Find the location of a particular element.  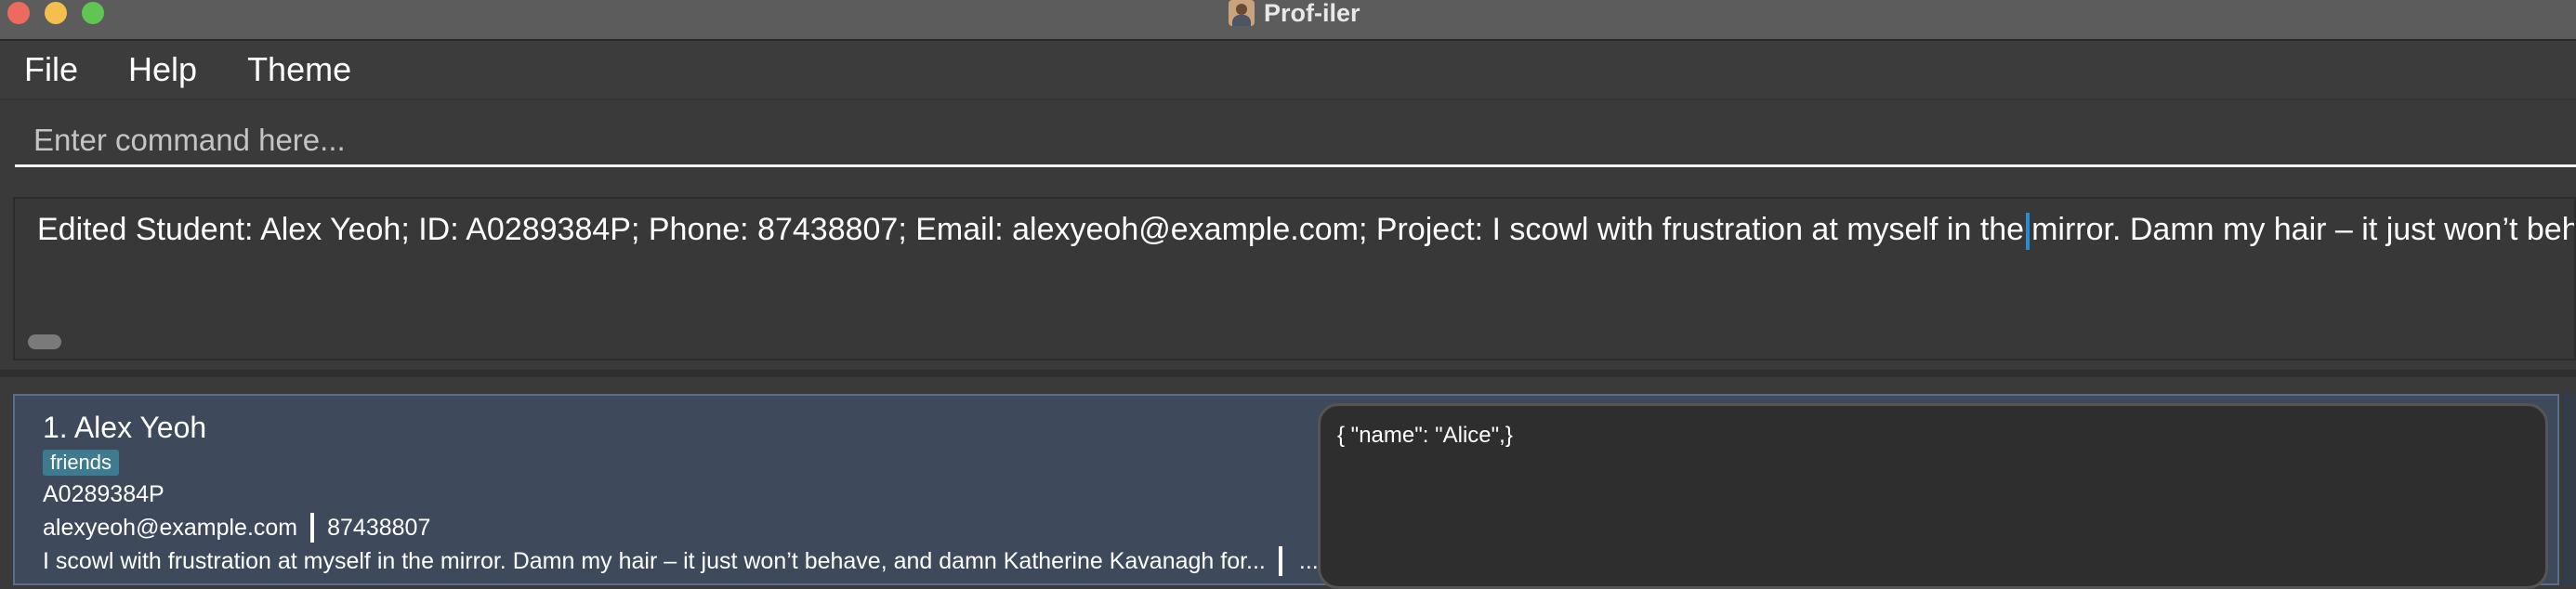

student-id: A0289384P is located at coordinates (103, 494).